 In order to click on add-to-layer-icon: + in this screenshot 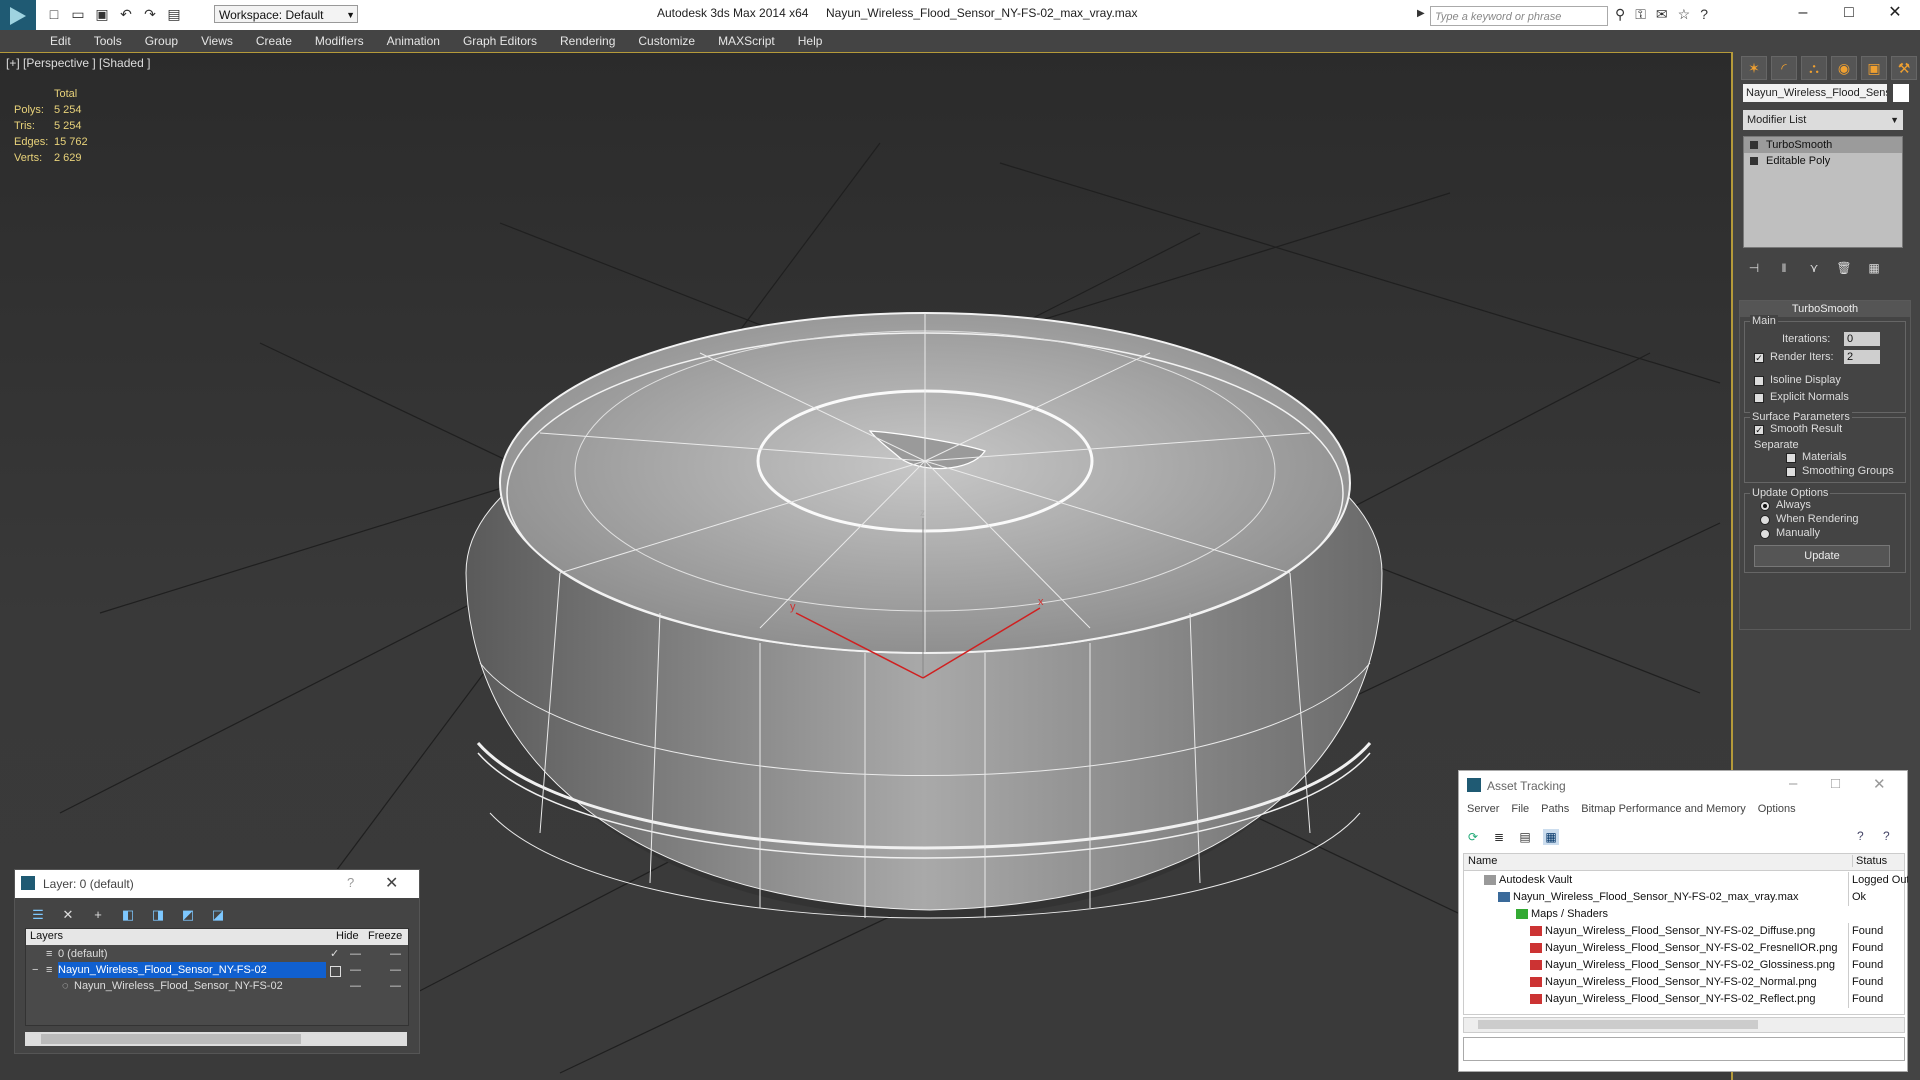, I will do `click(98, 915)`.